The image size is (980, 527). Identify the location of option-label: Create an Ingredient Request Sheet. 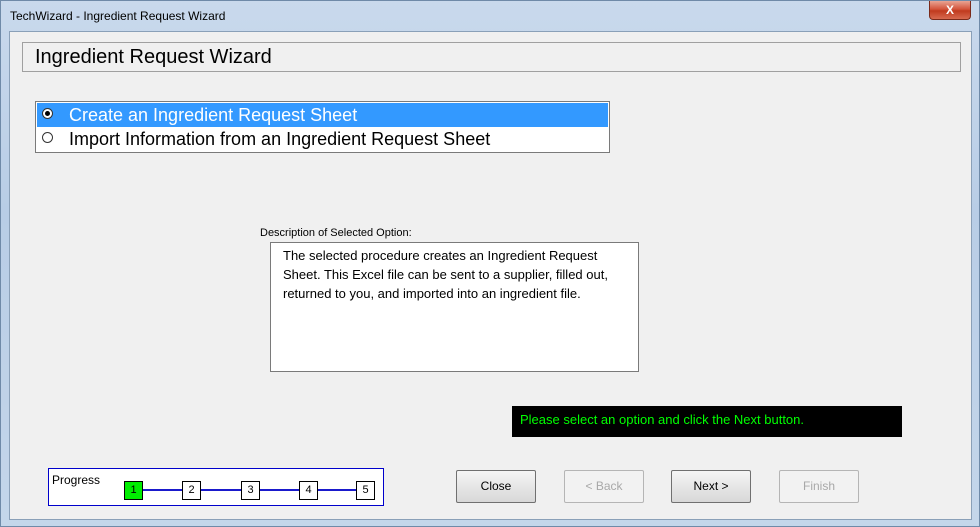
(213, 115).